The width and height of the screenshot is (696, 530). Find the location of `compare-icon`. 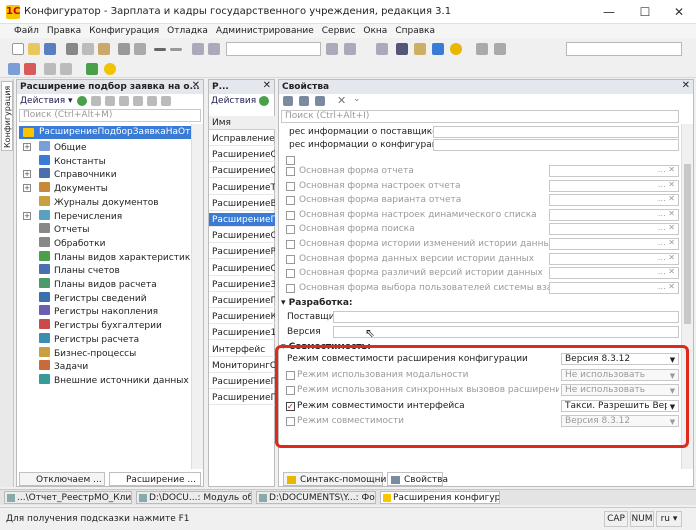

compare-icon is located at coordinates (30, 69).